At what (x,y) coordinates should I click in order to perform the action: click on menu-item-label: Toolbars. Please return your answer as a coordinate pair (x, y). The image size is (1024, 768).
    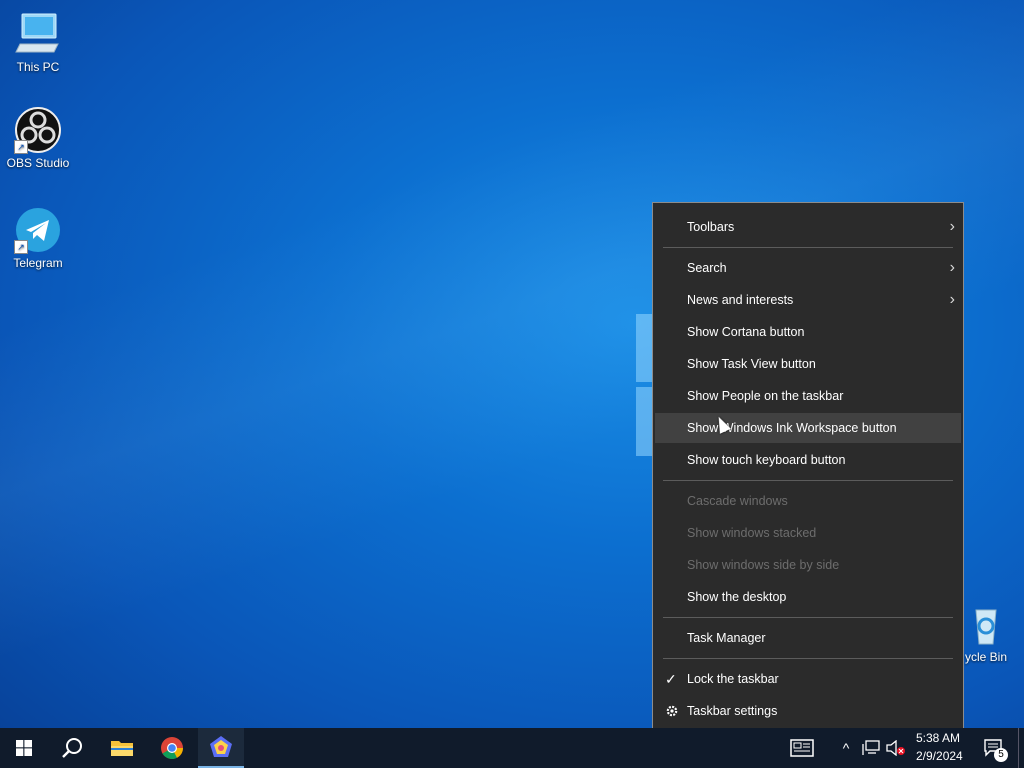
    Looking at the image, I should click on (711, 227).